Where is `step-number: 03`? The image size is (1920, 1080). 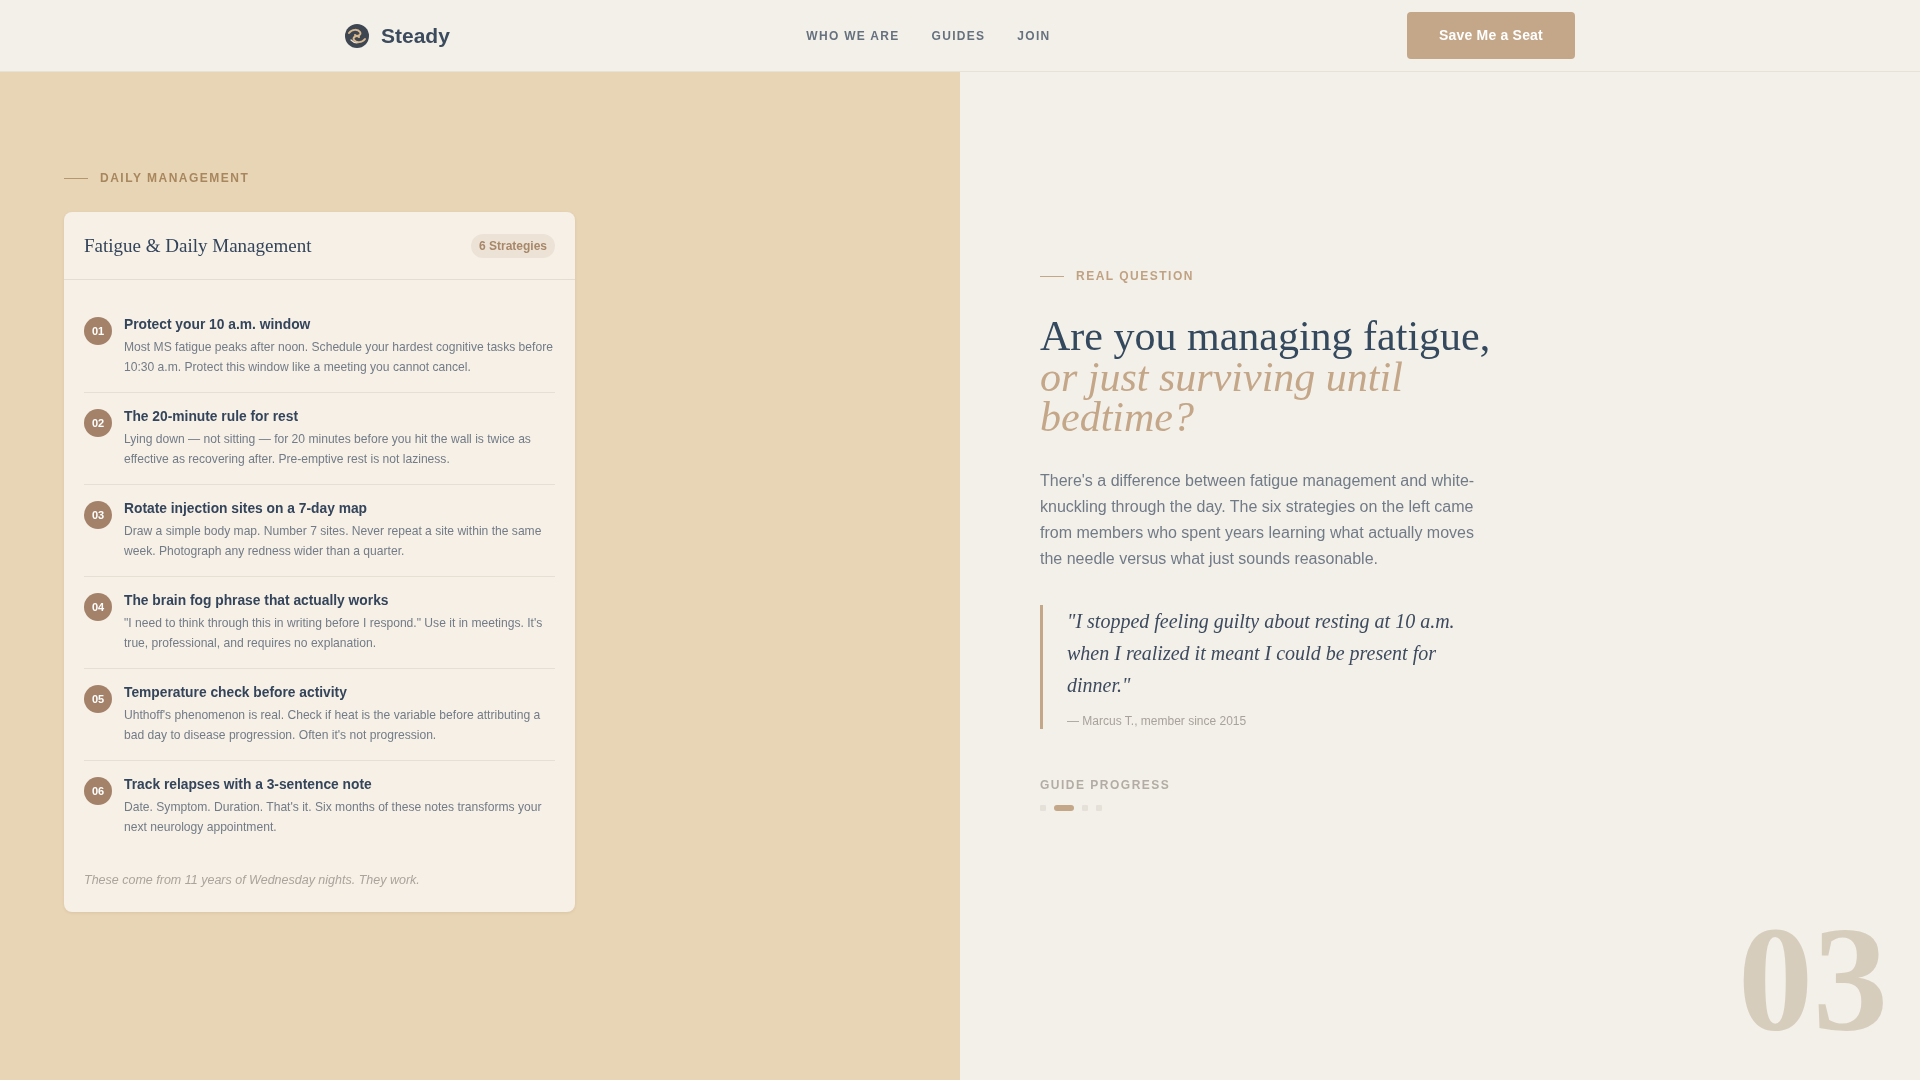 step-number: 03 is located at coordinates (98, 515).